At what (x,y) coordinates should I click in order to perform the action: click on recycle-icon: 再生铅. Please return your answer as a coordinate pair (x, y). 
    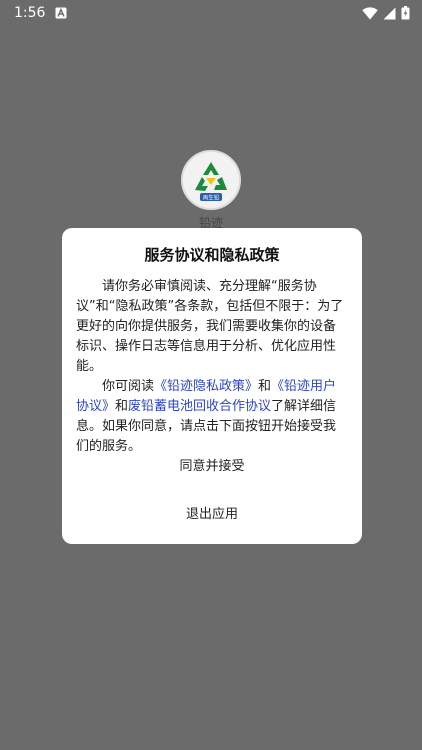
    Looking at the image, I should click on (211, 181).